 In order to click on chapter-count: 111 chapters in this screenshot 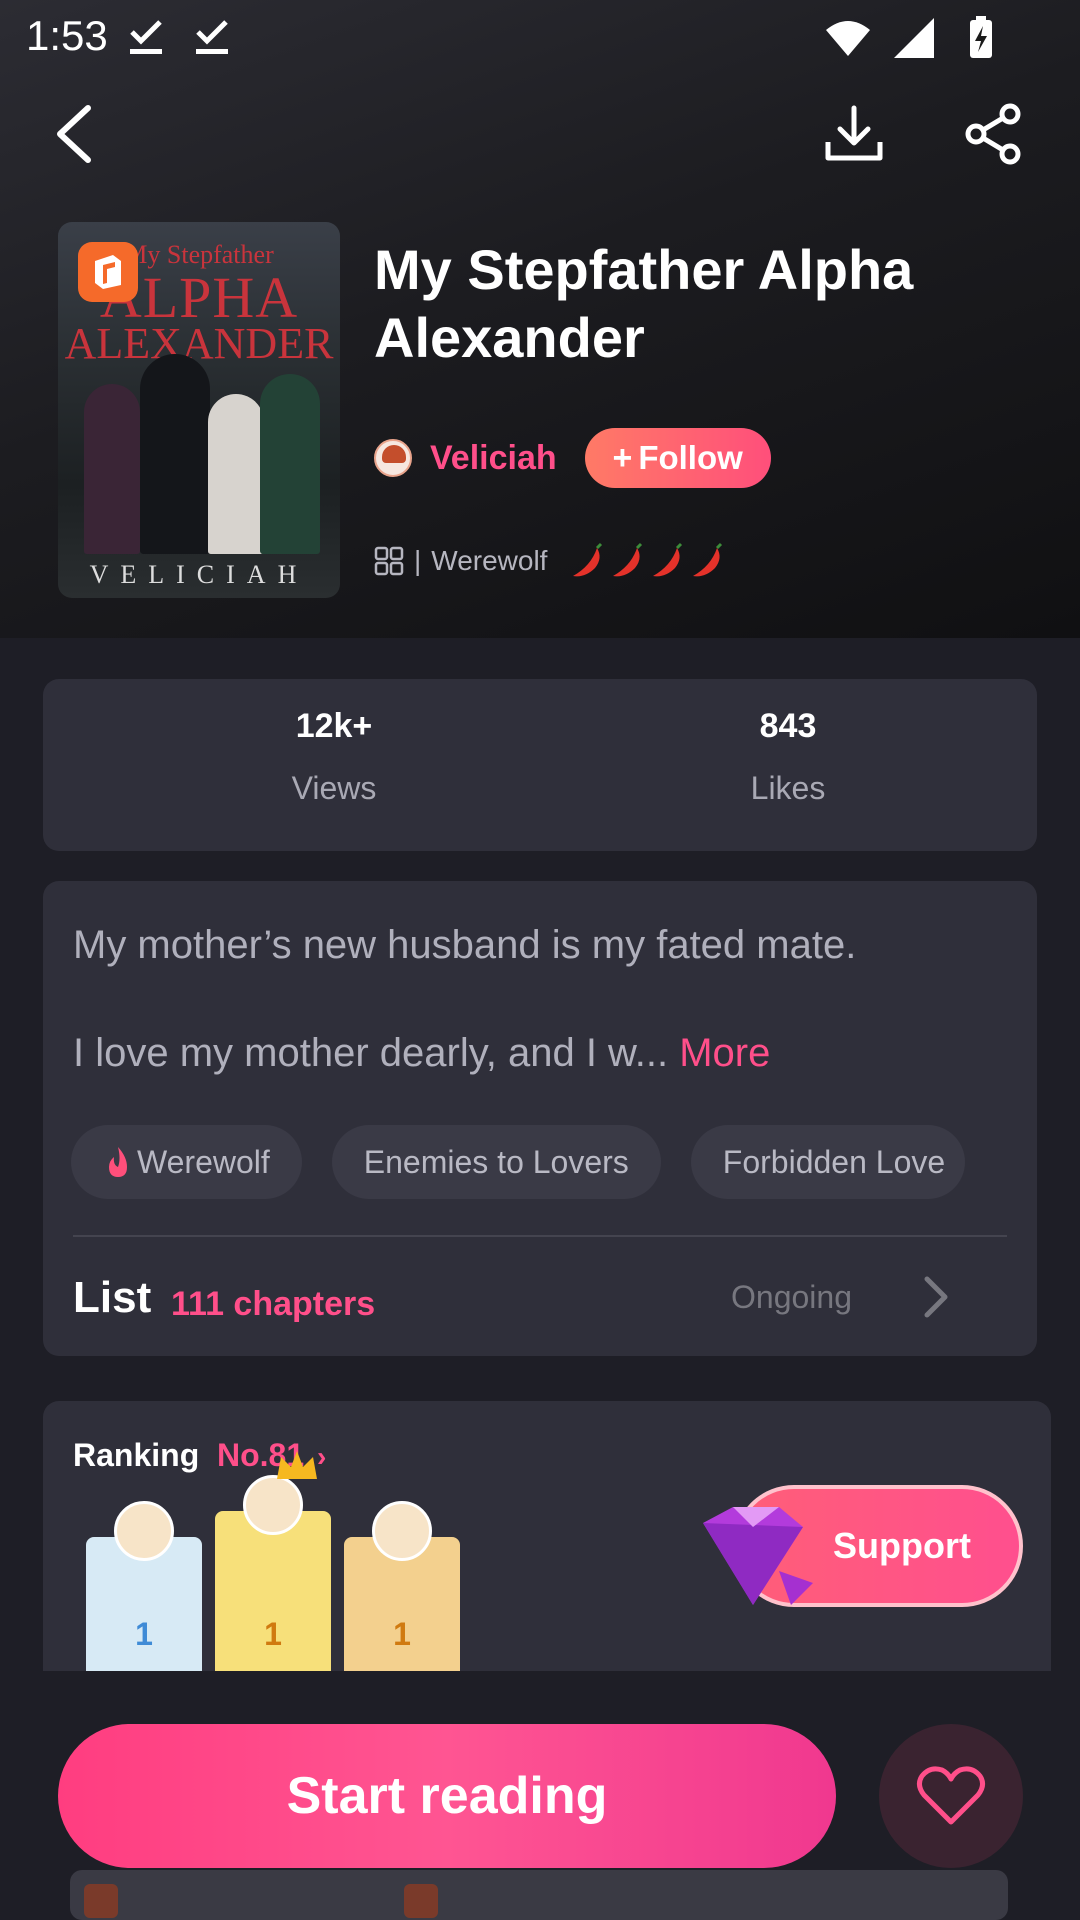, I will do `click(273, 1304)`.